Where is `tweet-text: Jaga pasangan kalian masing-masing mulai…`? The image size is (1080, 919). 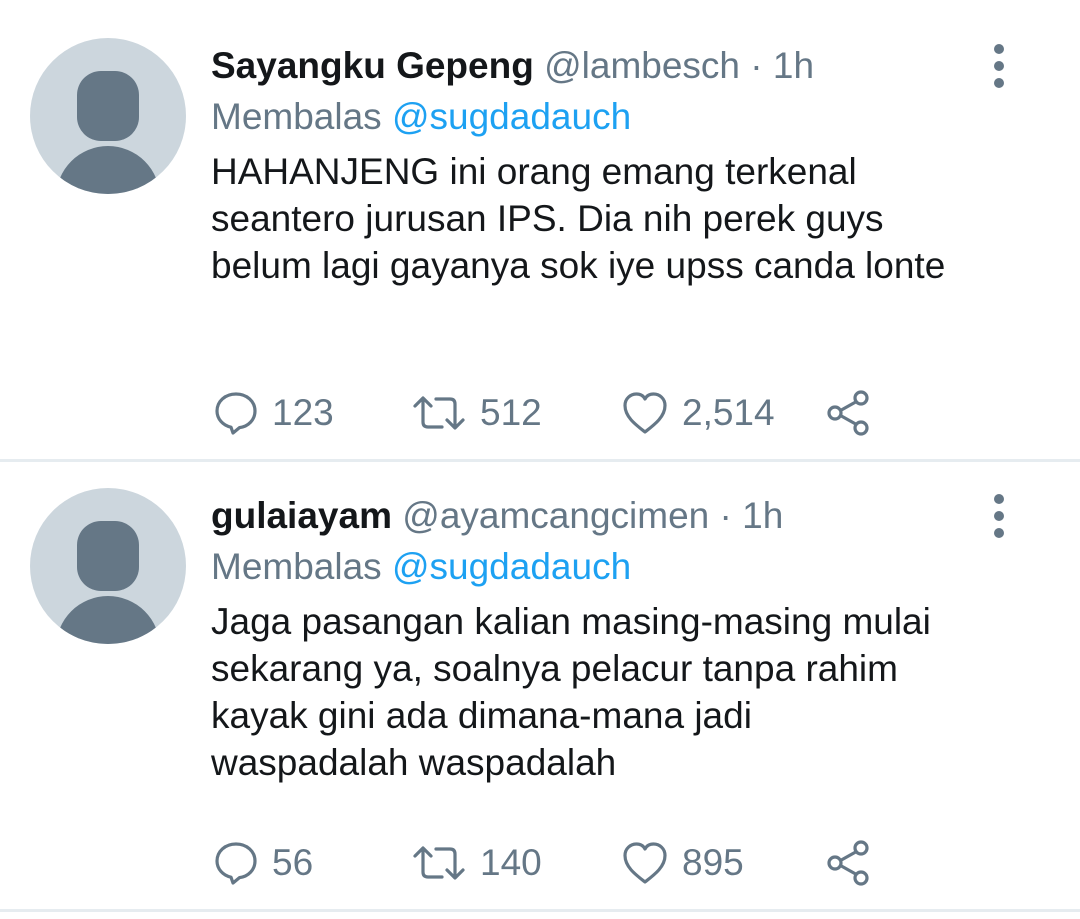
tweet-text: Jaga pasangan kalian masing-masing mulai… is located at coordinates (571, 692).